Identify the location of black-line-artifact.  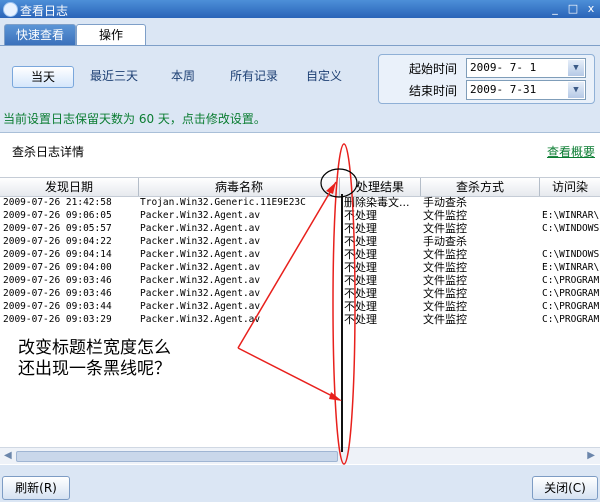
(342, 323).